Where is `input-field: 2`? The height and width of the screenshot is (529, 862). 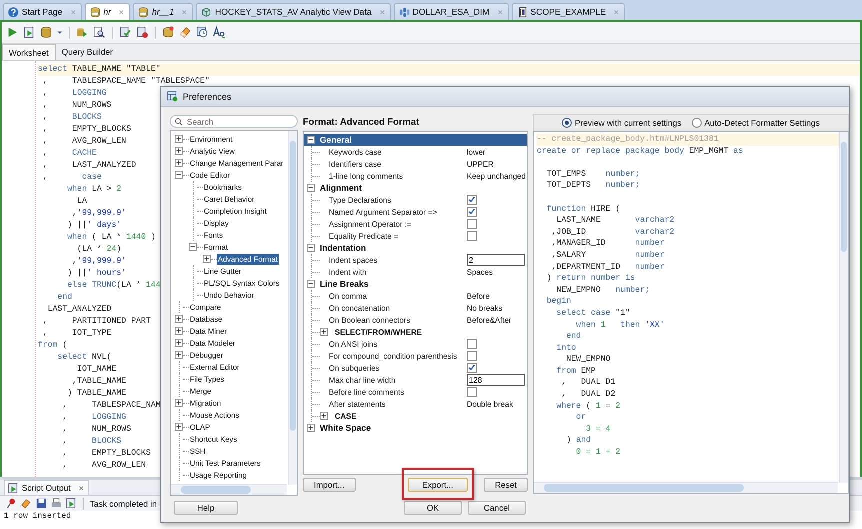
input-field: 2 is located at coordinates (496, 260).